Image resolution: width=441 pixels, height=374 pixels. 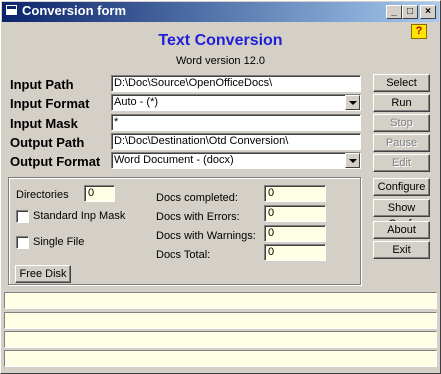 What do you see at coordinates (174, 160) in the screenshot?
I see `output-format-value: Word Document - (docx)` at bounding box center [174, 160].